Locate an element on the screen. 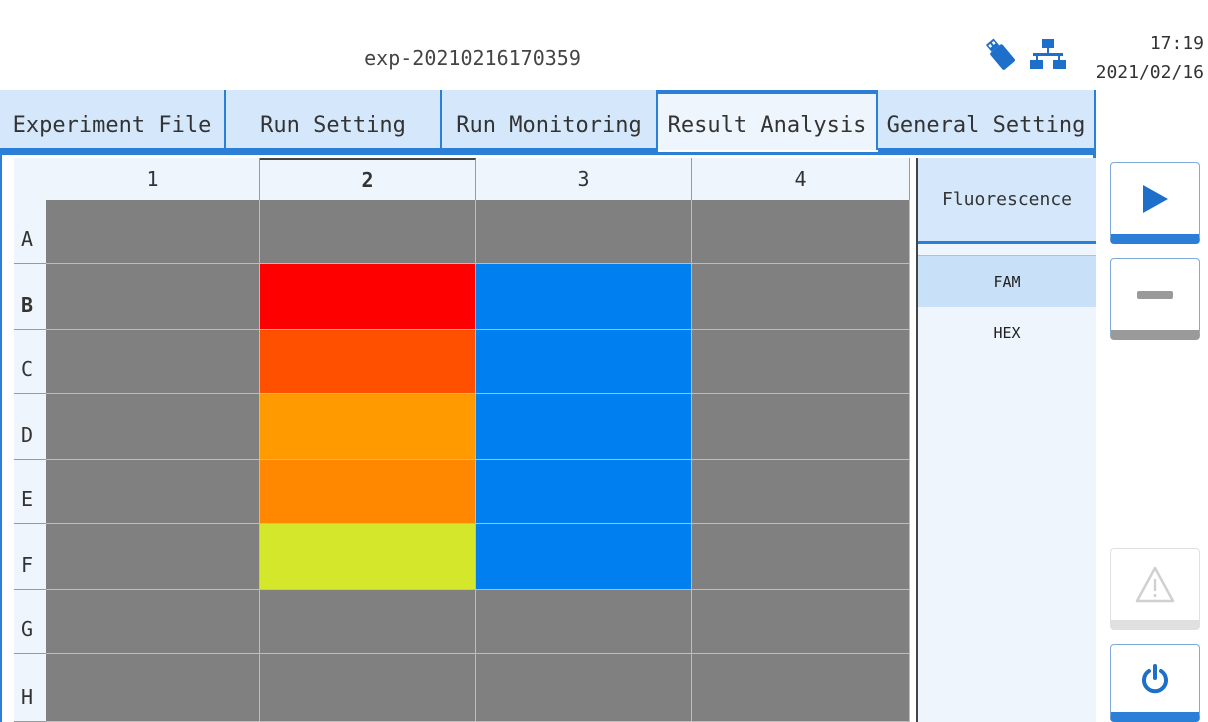 The image size is (1208, 722). well-c3 is located at coordinates (584, 362).